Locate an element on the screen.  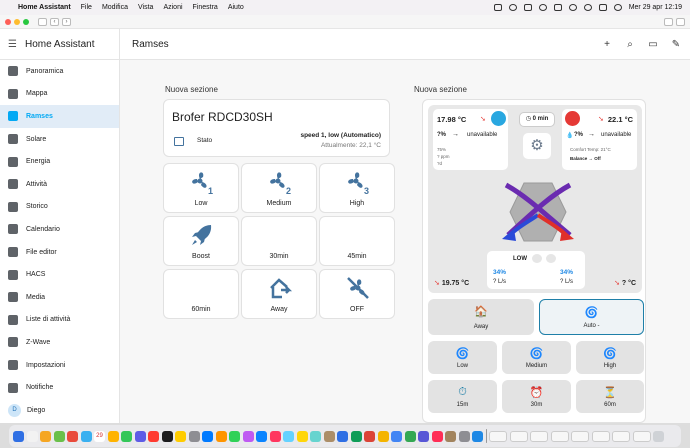
settings-gear-icon: ⚙ is located at coordinates (537, 146).